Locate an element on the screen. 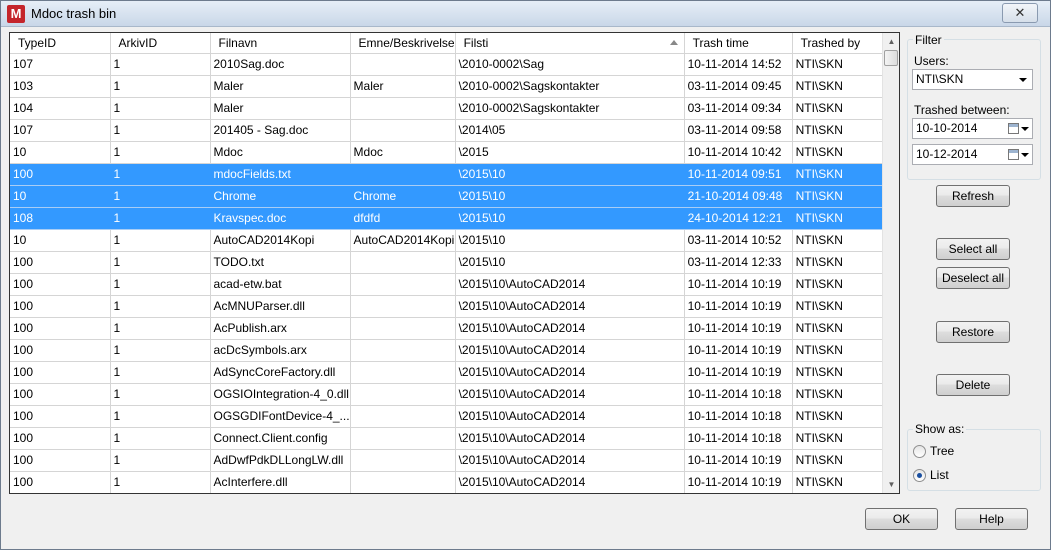  tree-radio is located at coordinates (919, 451).